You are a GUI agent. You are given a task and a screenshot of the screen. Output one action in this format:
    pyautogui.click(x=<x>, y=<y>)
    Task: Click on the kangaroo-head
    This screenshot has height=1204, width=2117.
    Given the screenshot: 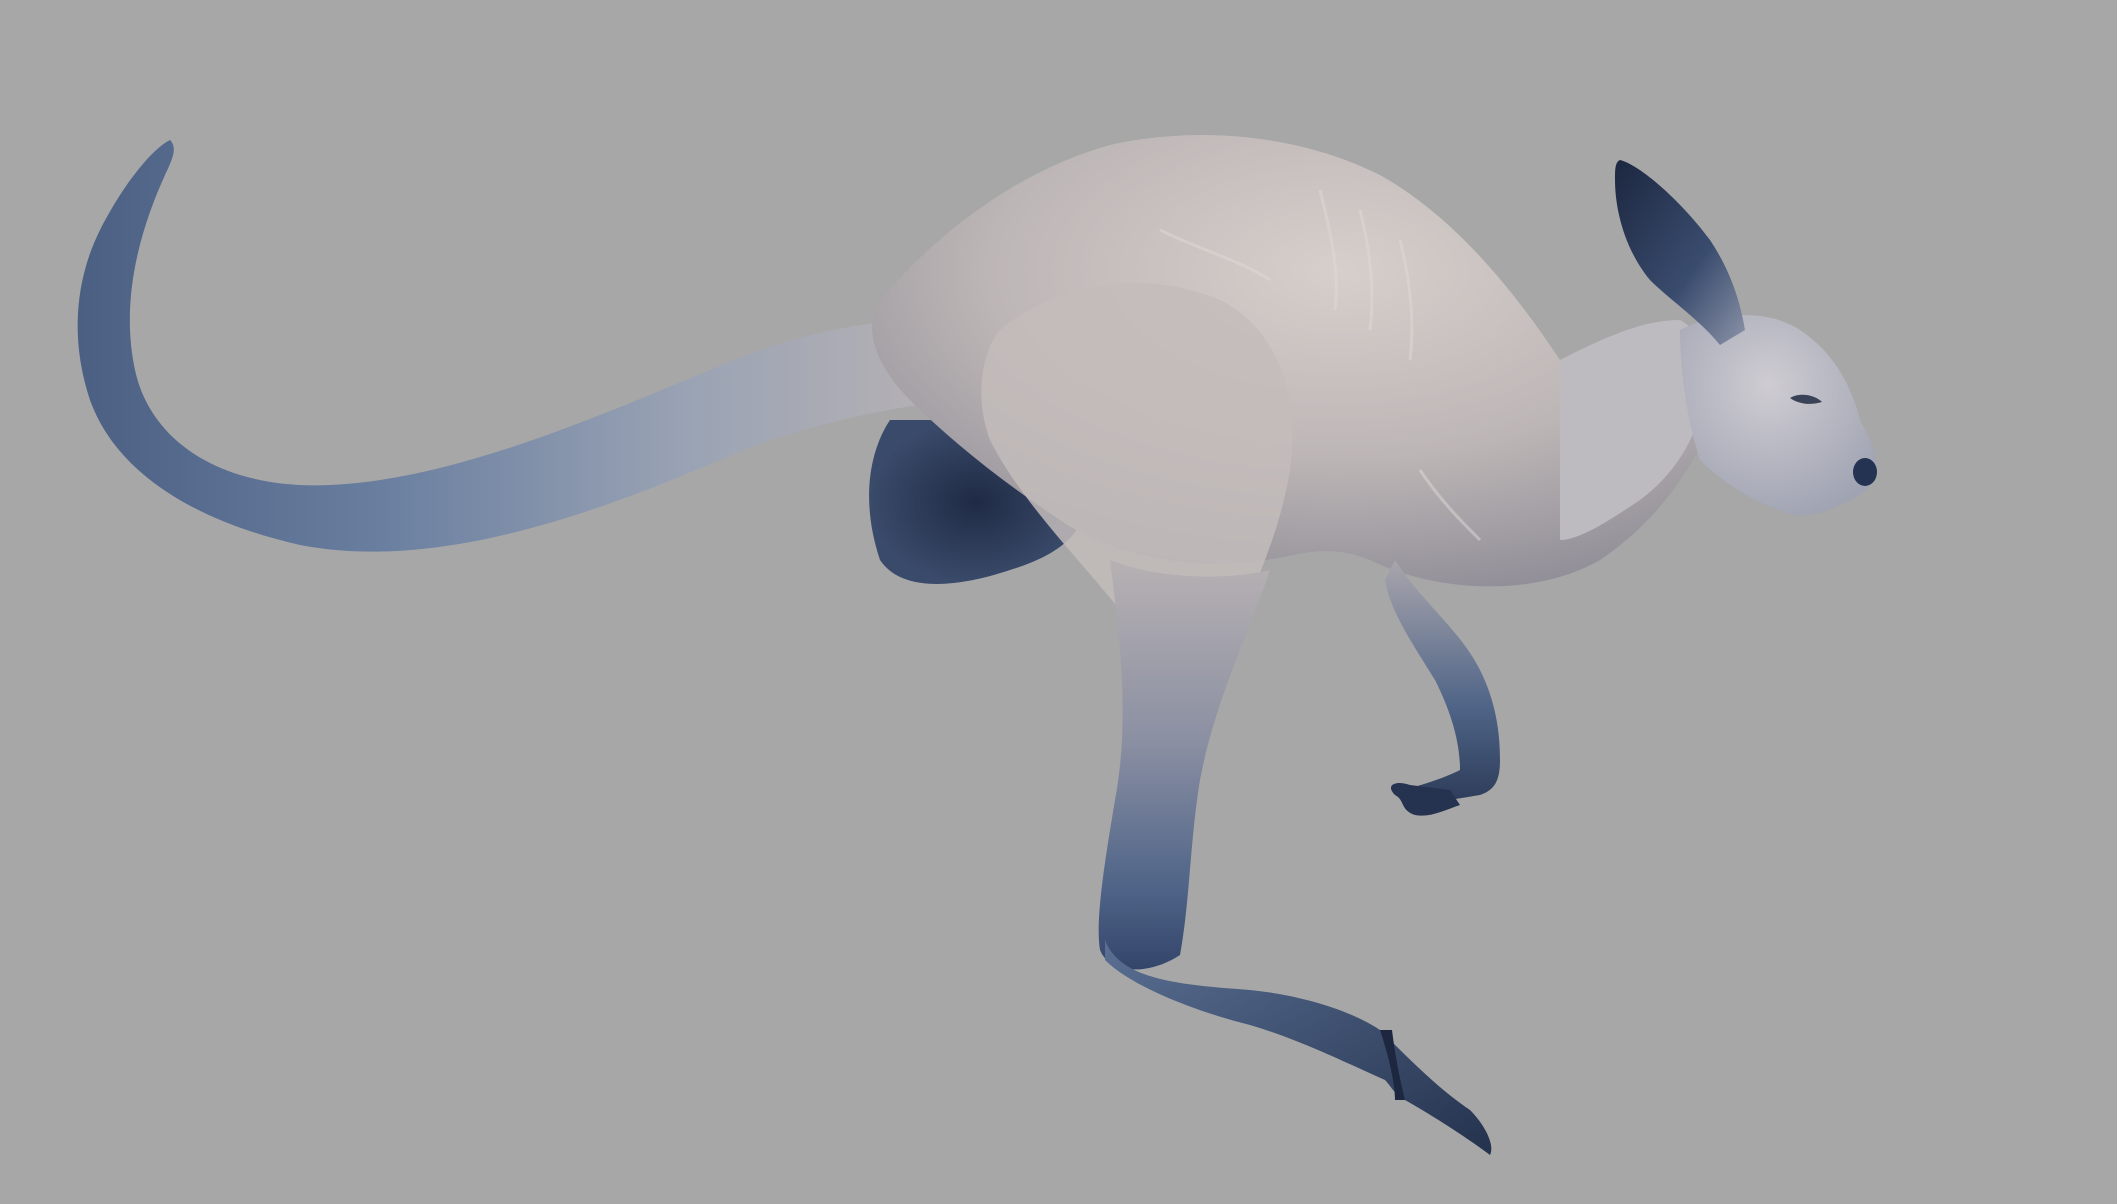 What is the action you would take?
    pyautogui.click(x=1778, y=415)
    